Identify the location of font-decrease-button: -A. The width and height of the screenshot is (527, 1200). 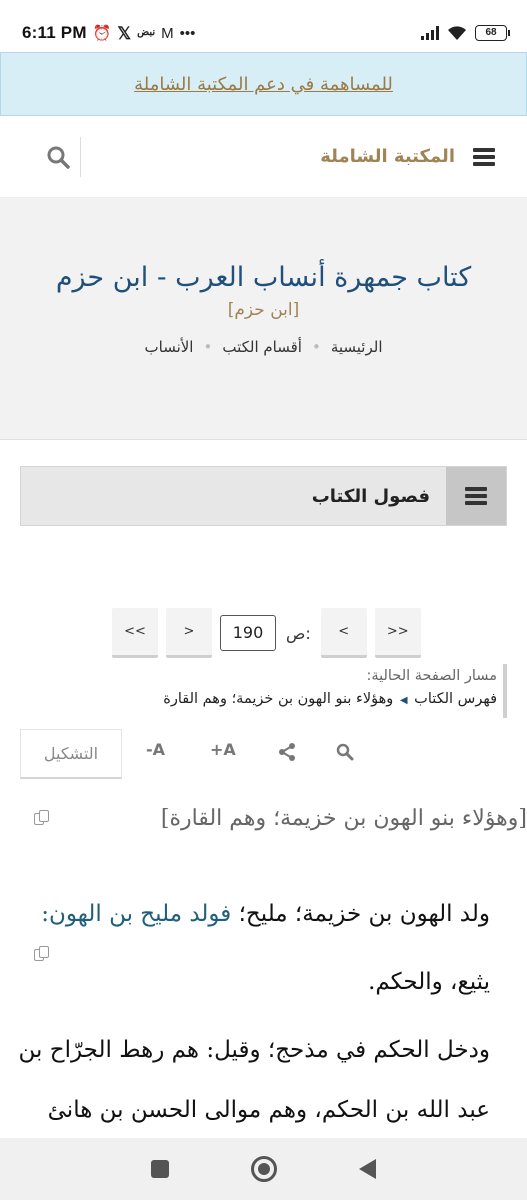
(155, 749).